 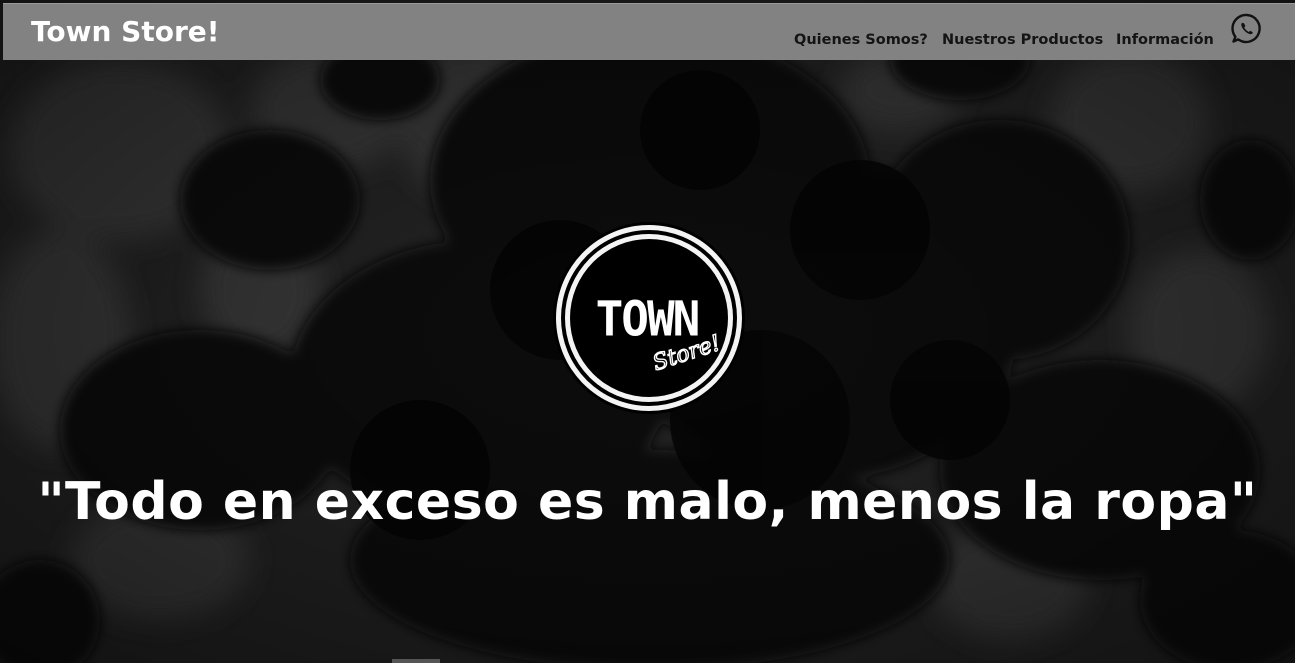 What do you see at coordinates (647, 502) in the screenshot?
I see `hero-tagline: "Todo en exceso es malo, menos la ropa"` at bounding box center [647, 502].